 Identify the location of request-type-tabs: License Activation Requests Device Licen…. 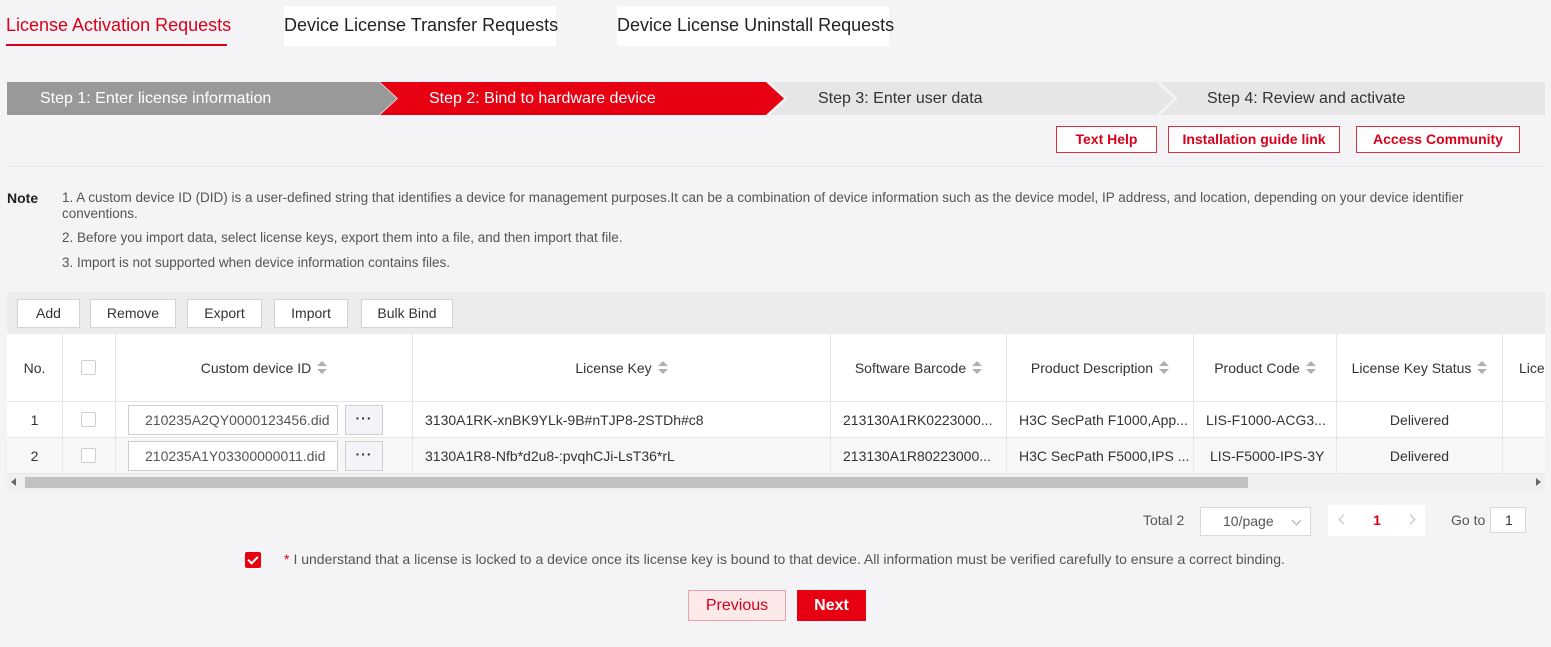
(775, 25).